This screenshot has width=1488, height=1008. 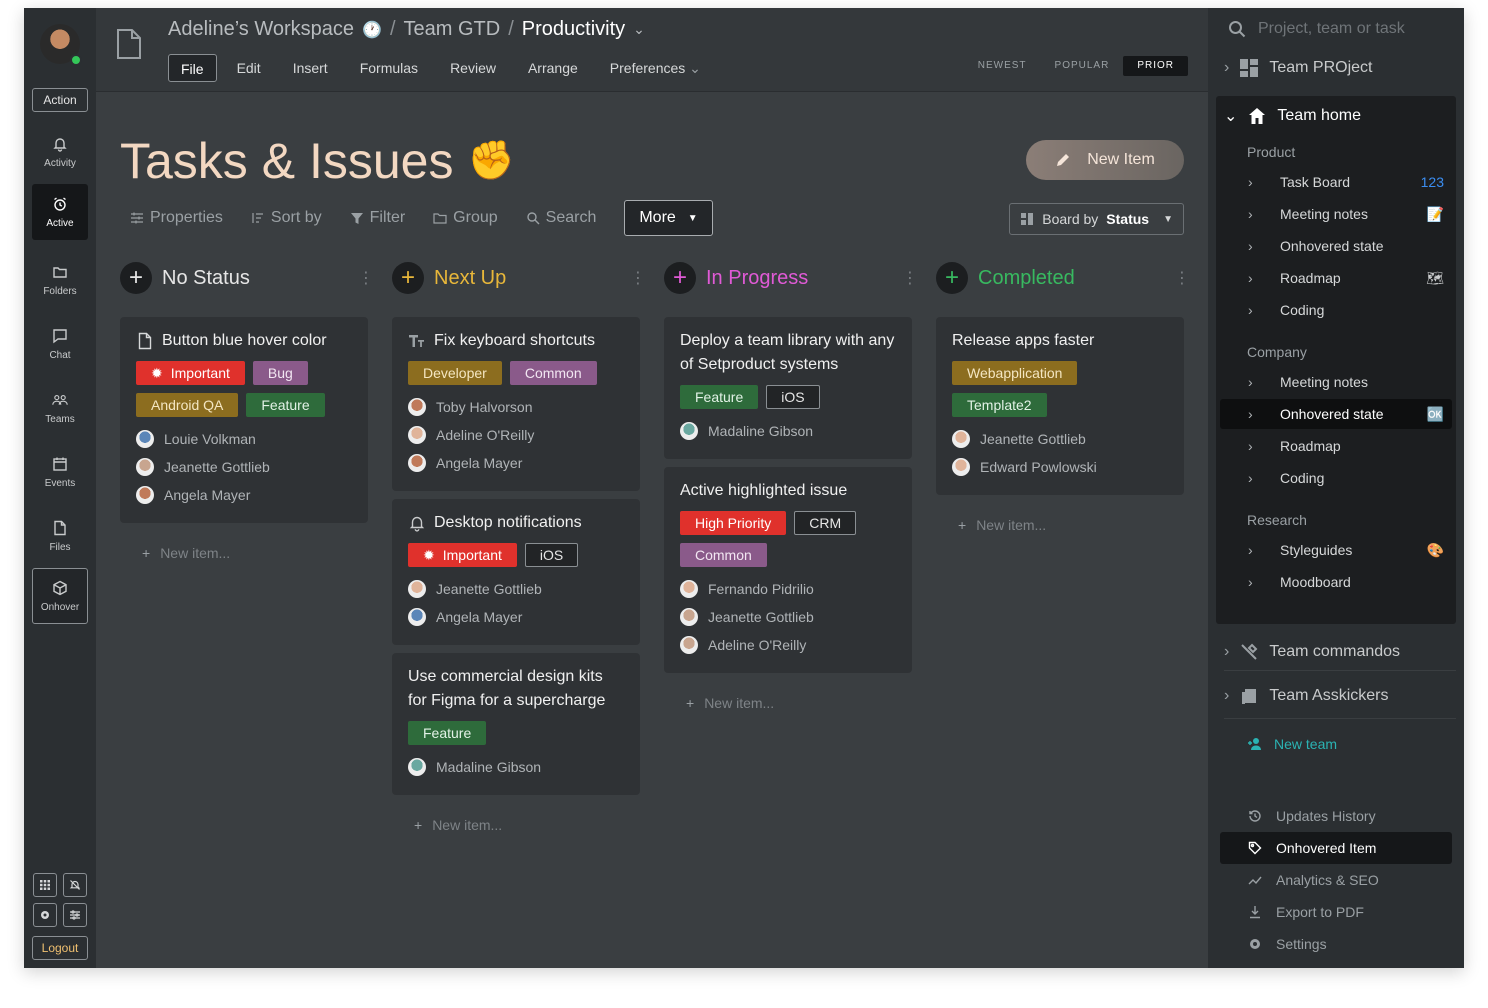 What do you see at coordinates (75, 915) in the screenshot?
I see `filters-button` at bounding box center [75, 915].